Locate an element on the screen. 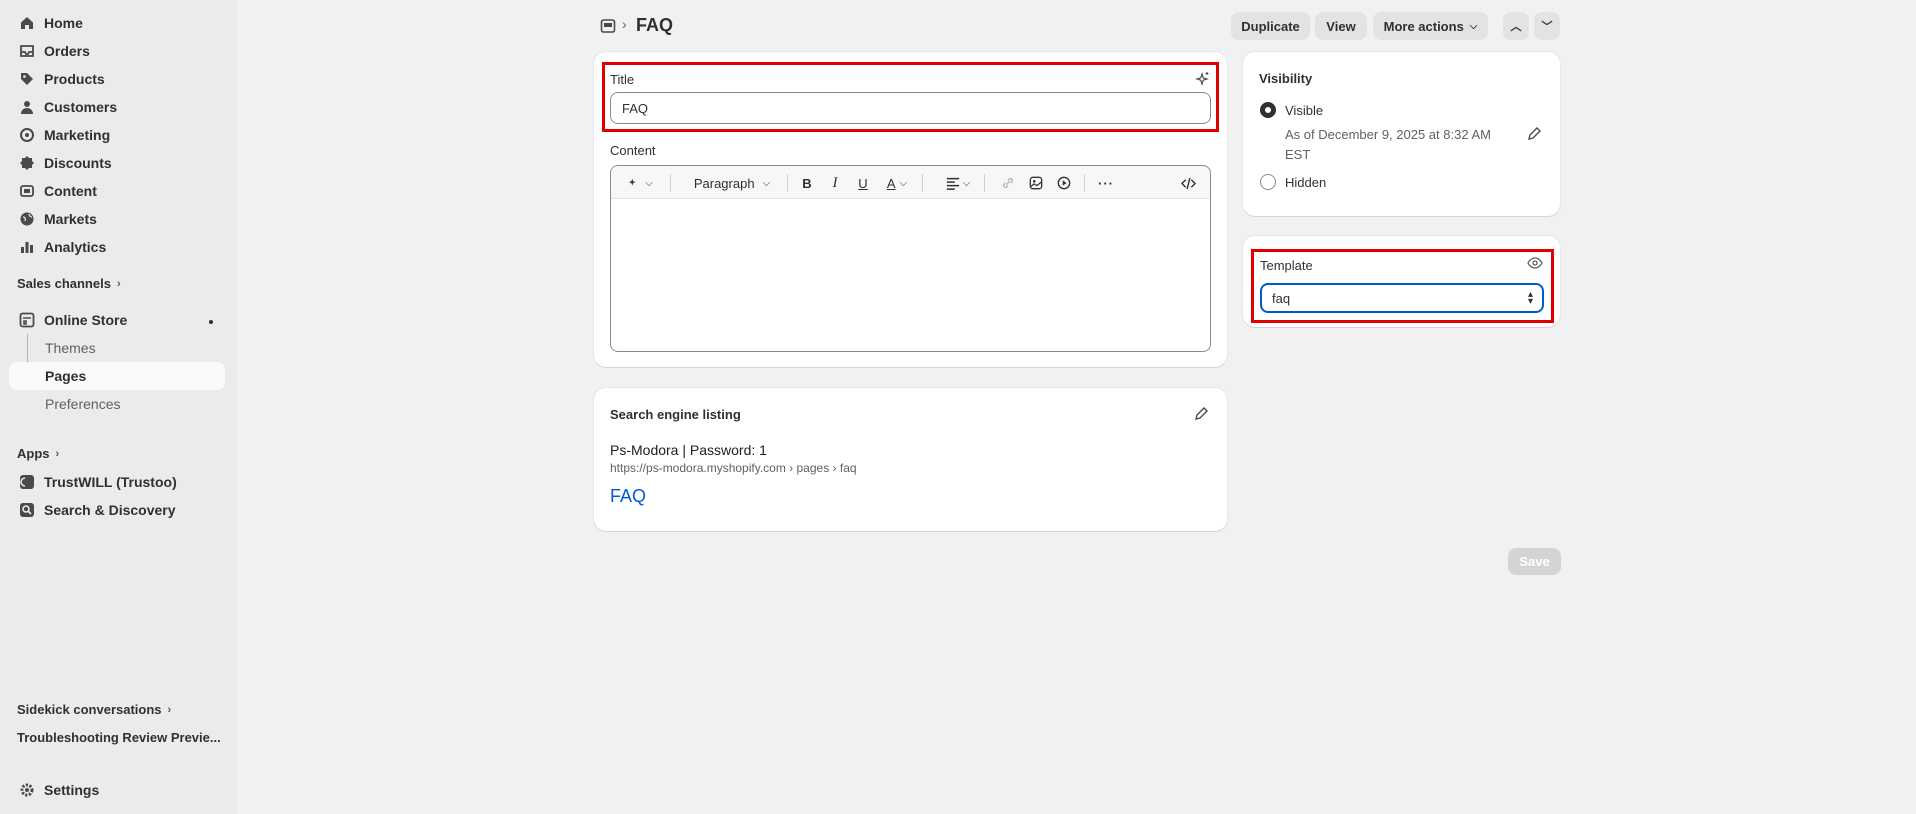 This screenshot has width=1916, height=814. italic-icon: I is located at coordinates (835, 183).